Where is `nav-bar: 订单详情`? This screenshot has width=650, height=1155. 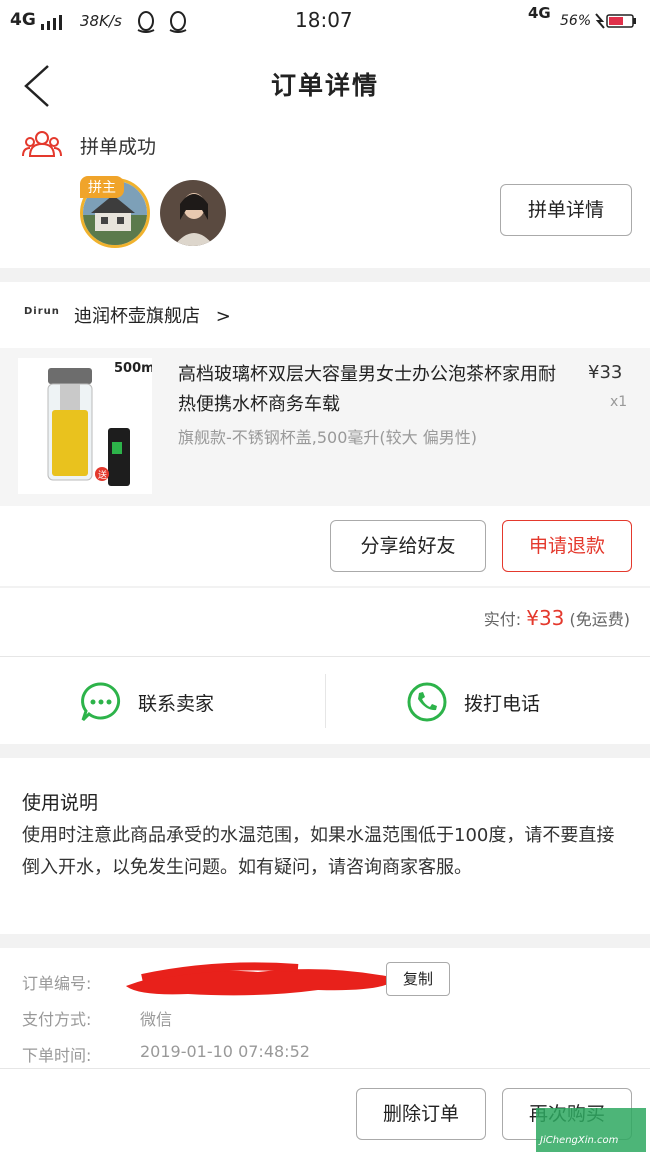
nav-bar: 订单详情 is located at coordinates (325, 83).